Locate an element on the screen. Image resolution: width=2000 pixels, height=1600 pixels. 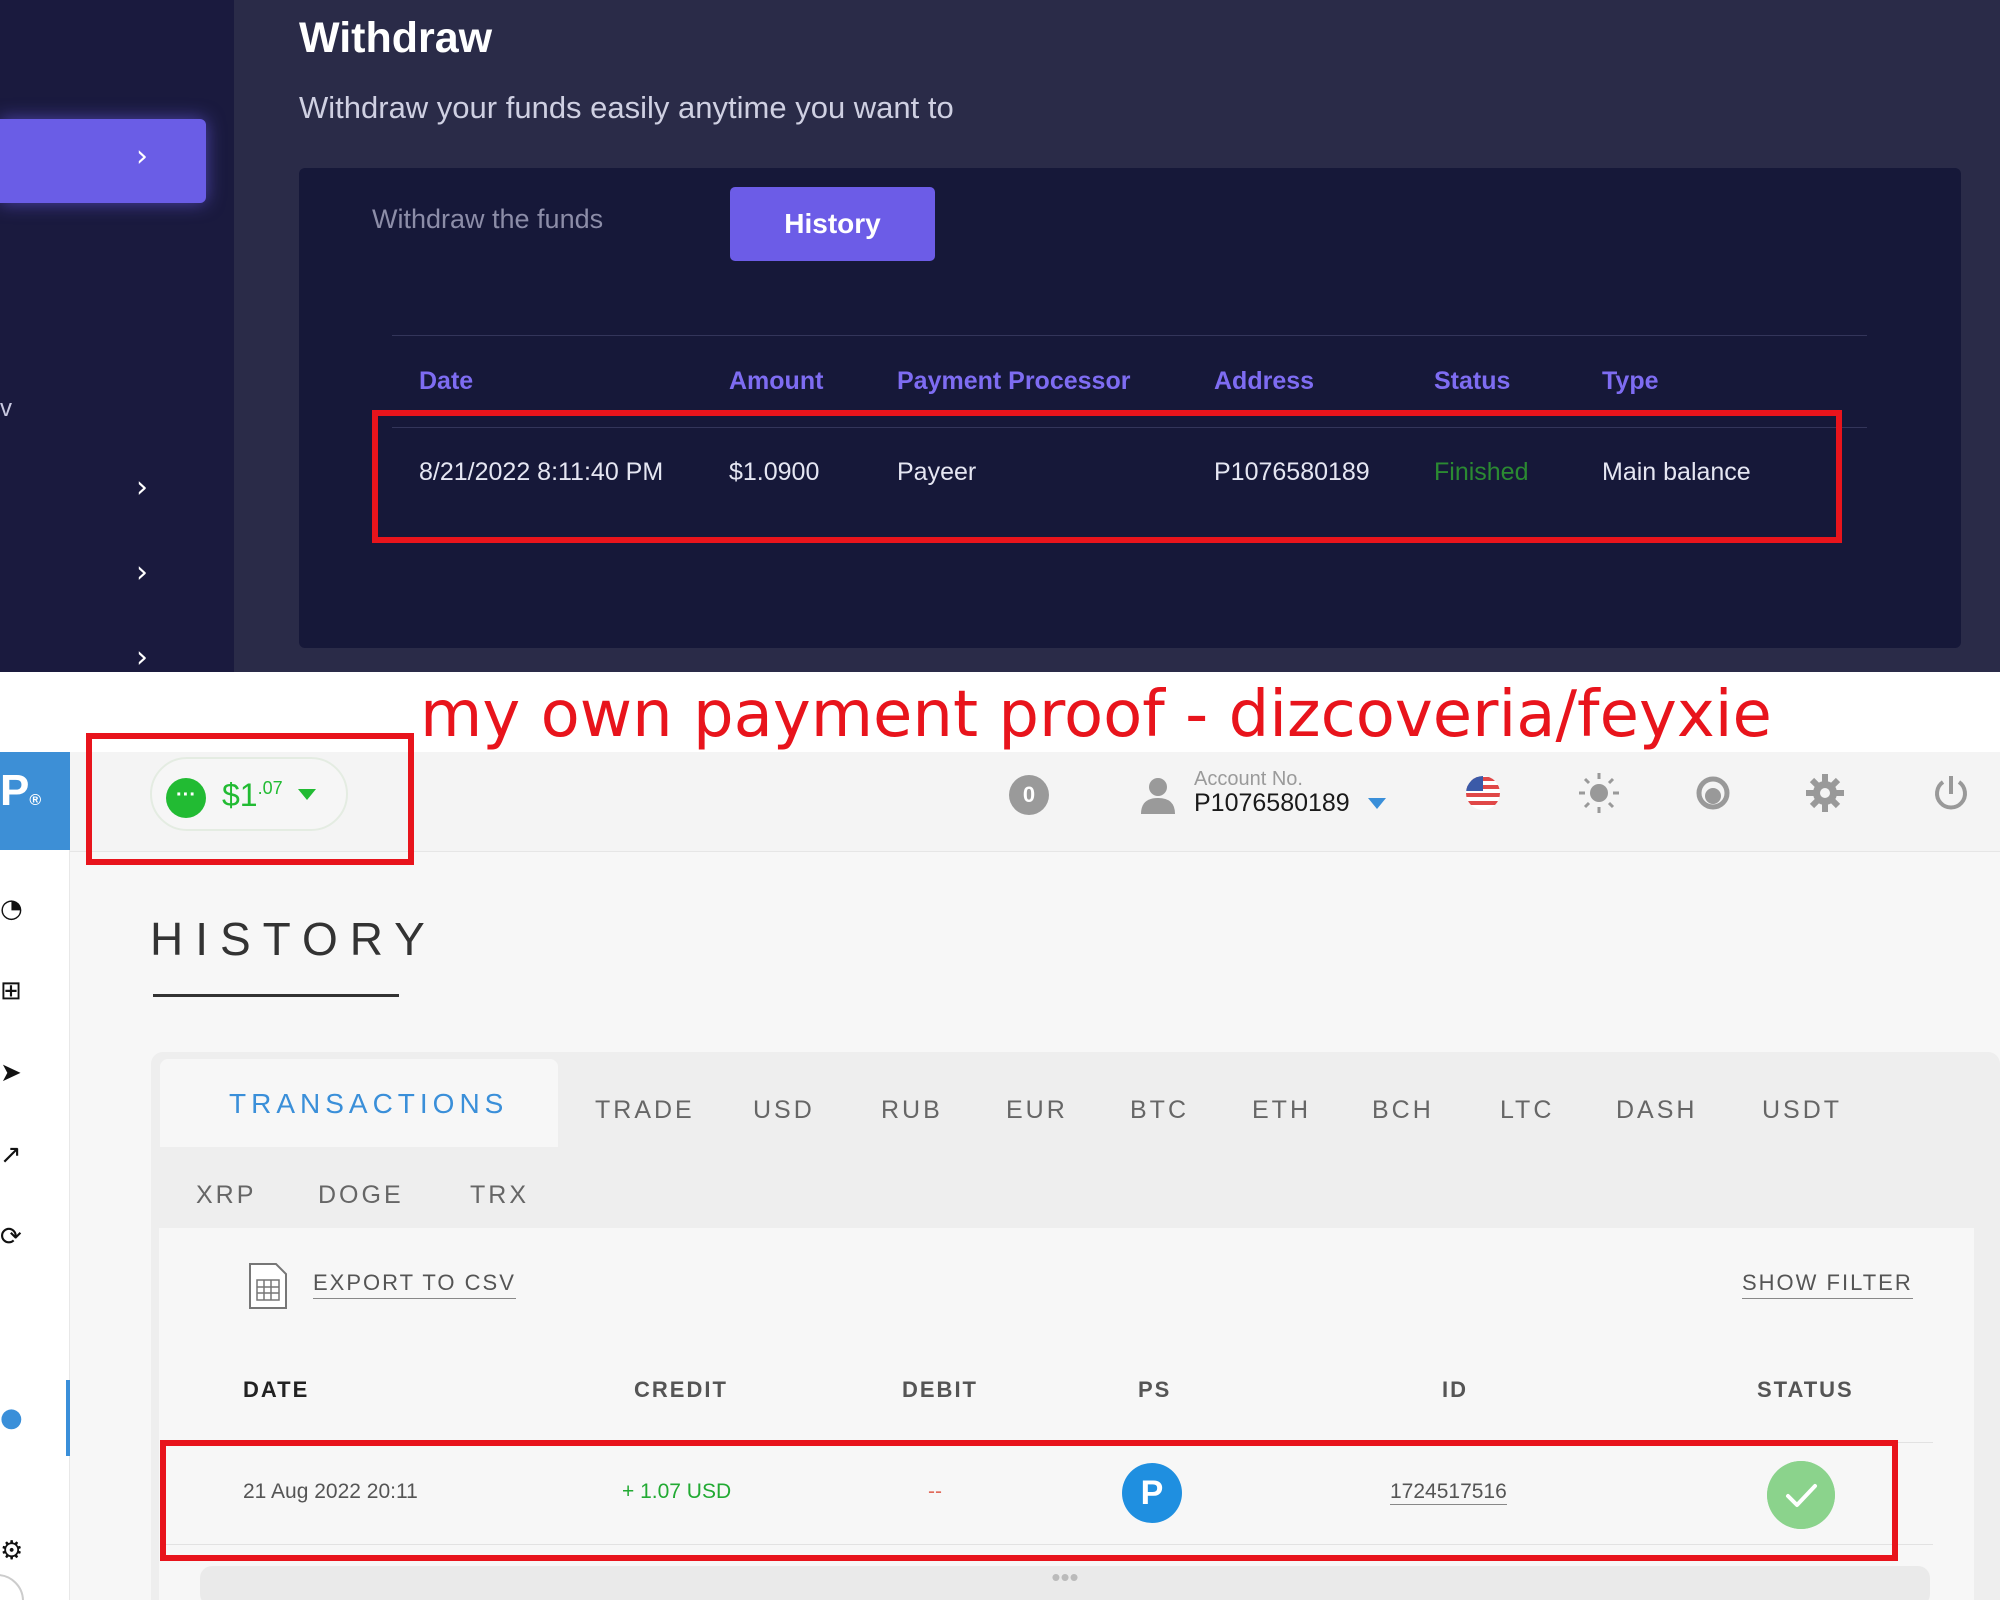
sidebar: ◔ ⊞ ➤ ↗ ⟳ ● ⚙ is located at coordinates (35, 1225).